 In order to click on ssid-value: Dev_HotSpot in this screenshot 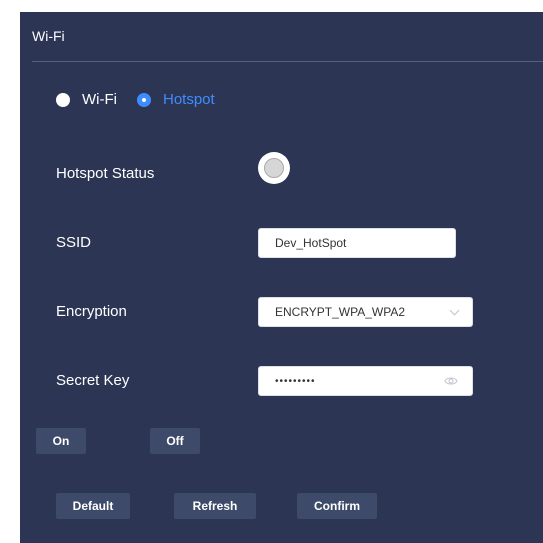, I will do `click(311, 243)`.